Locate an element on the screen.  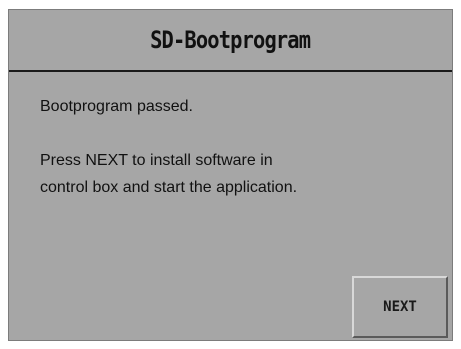
title-divider is located at coordinates (230, 71).